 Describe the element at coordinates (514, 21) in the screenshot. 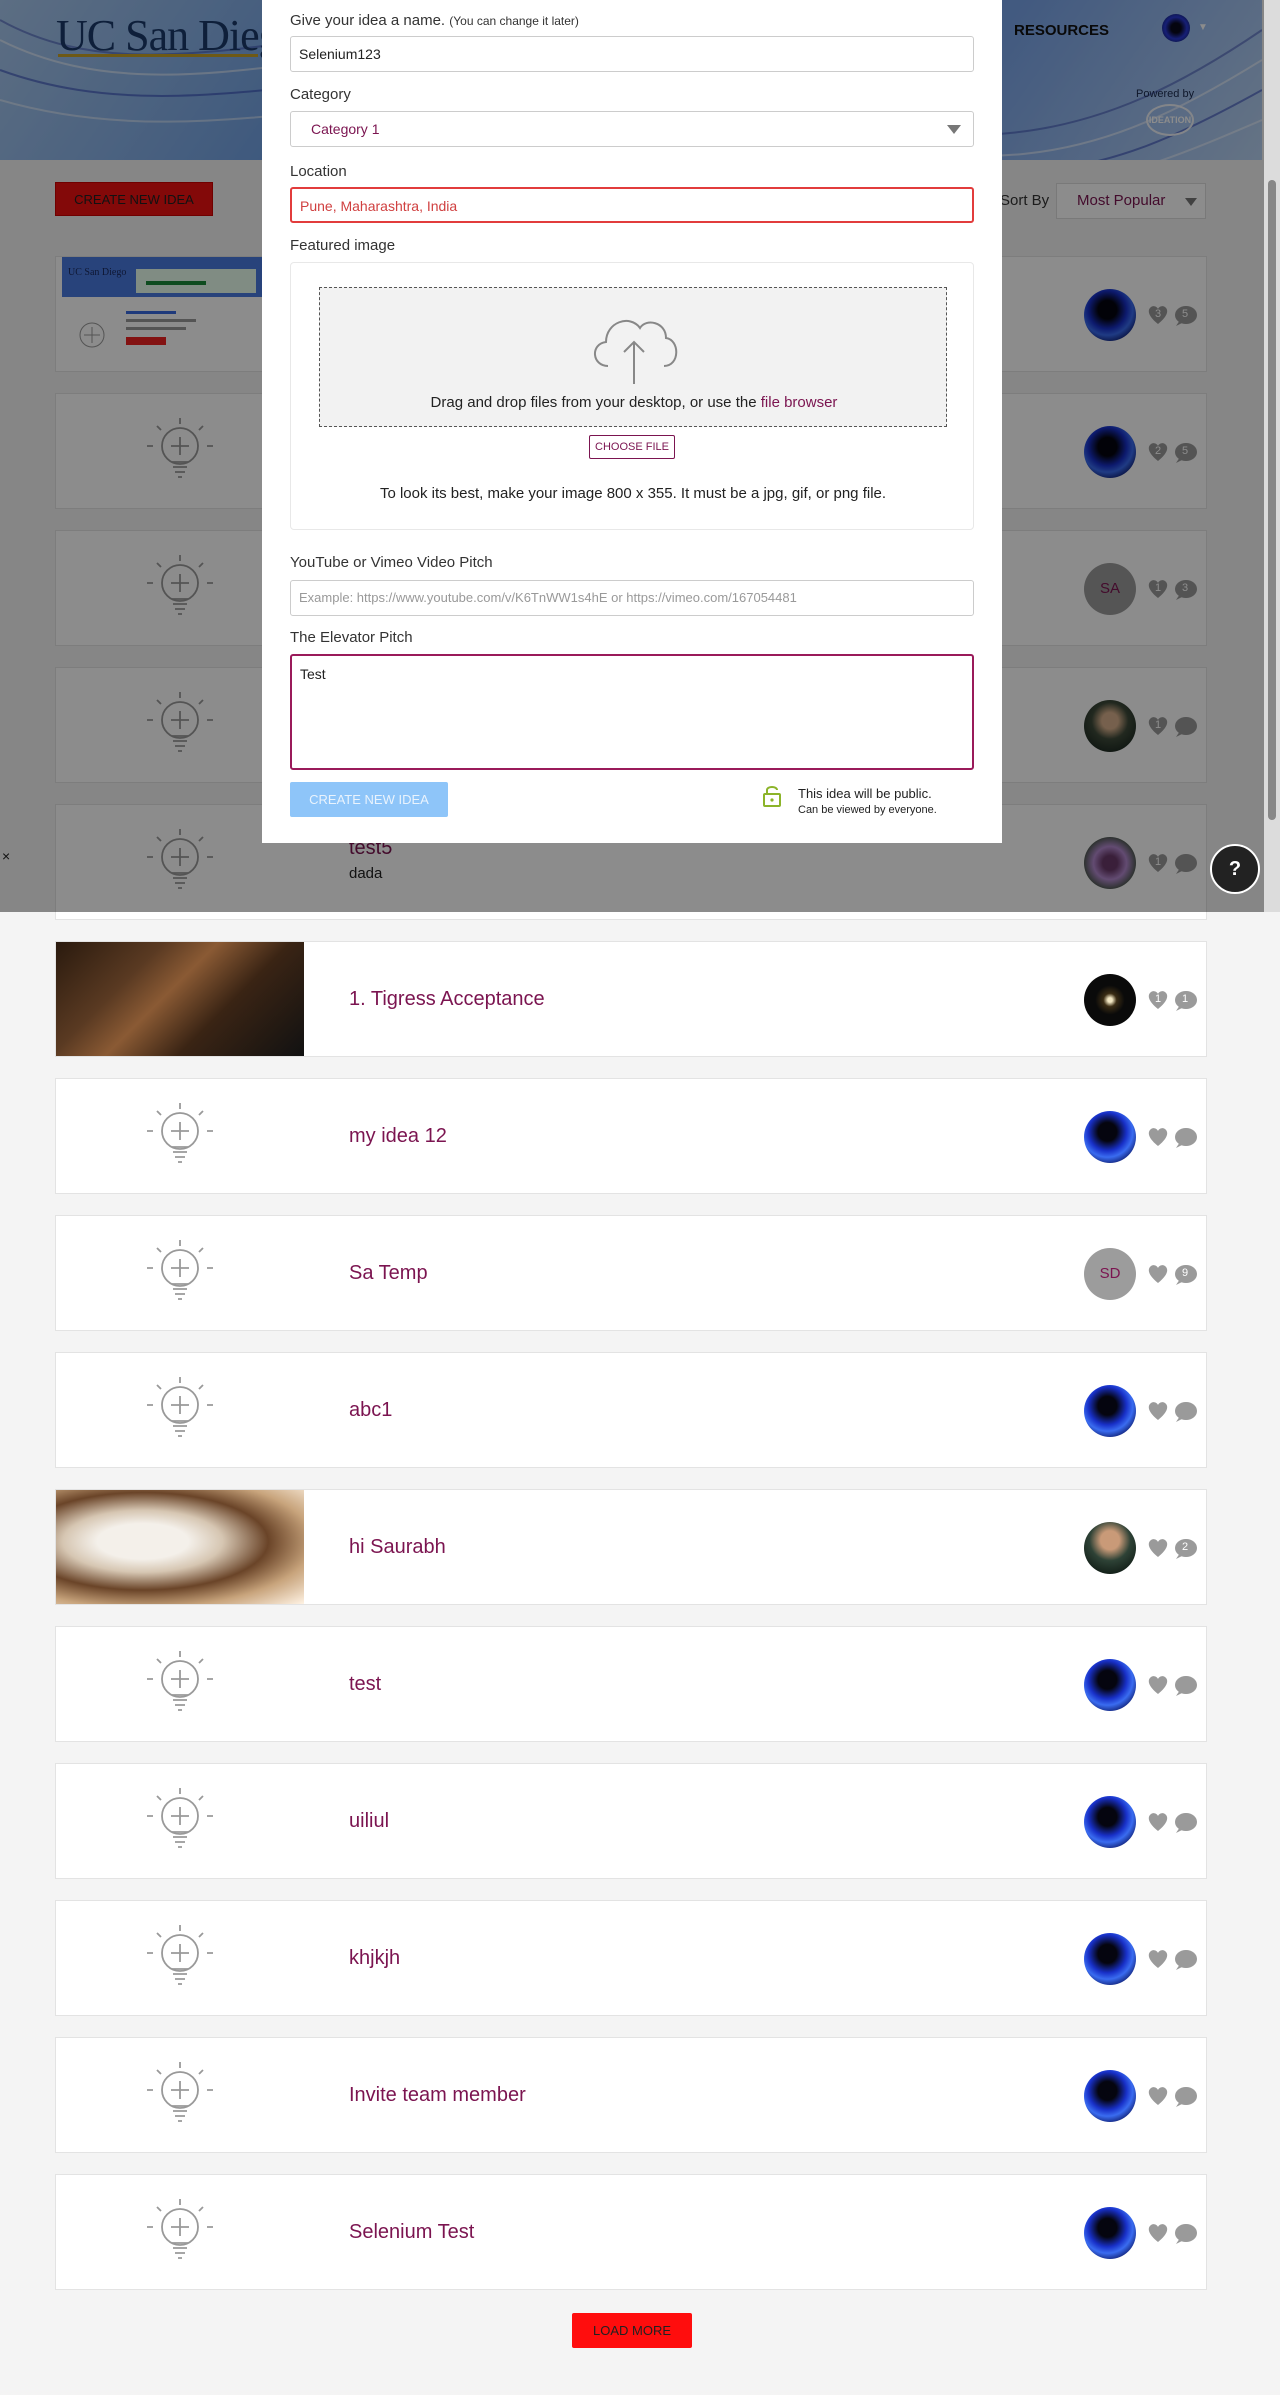

I see `idea-name-hint: (You can change it later)` at that location.